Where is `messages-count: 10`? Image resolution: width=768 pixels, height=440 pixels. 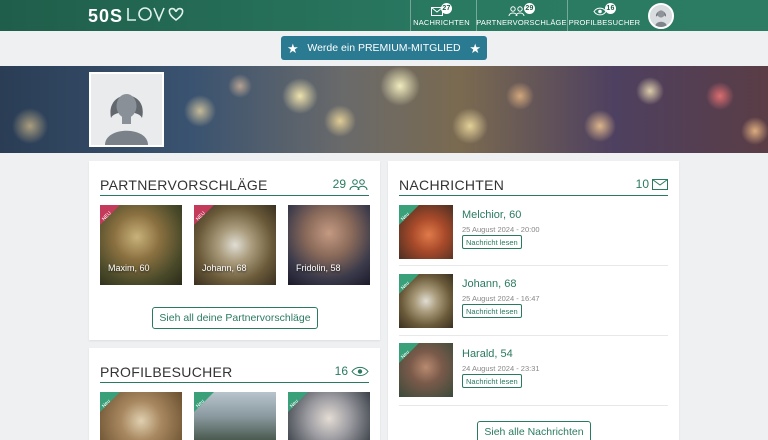 messages-count: 10 is located at coordinates (652, 184).